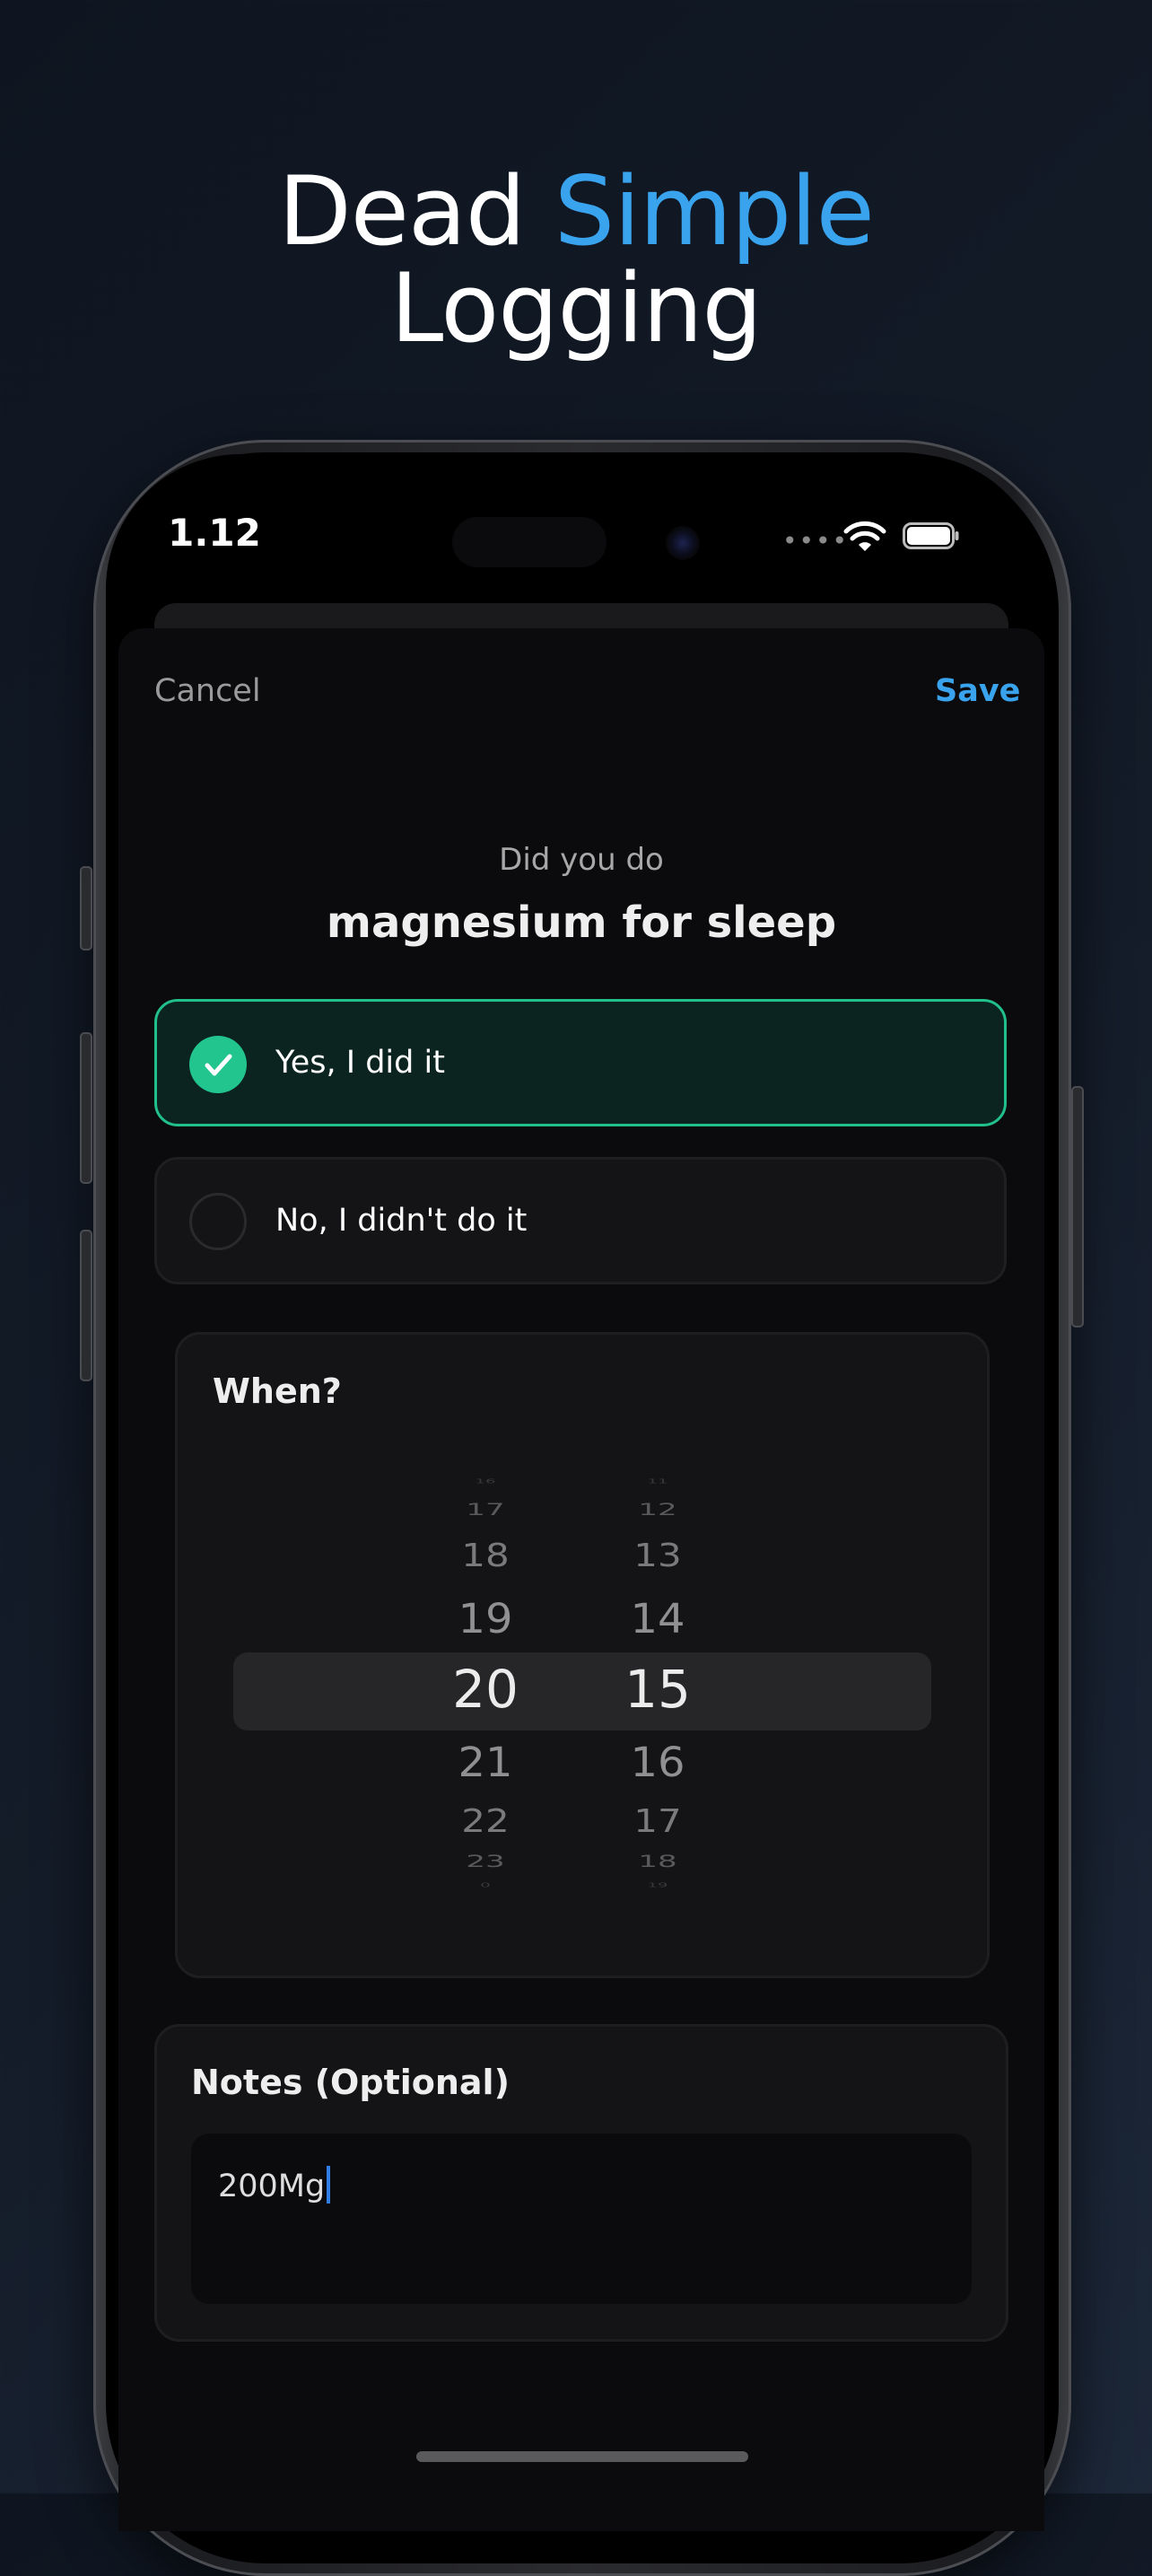 This screenshot has width=1152, height=2576. Describe the element at coordinates (329, 2185) in the screenshot. I see `text-cursor` at that location.